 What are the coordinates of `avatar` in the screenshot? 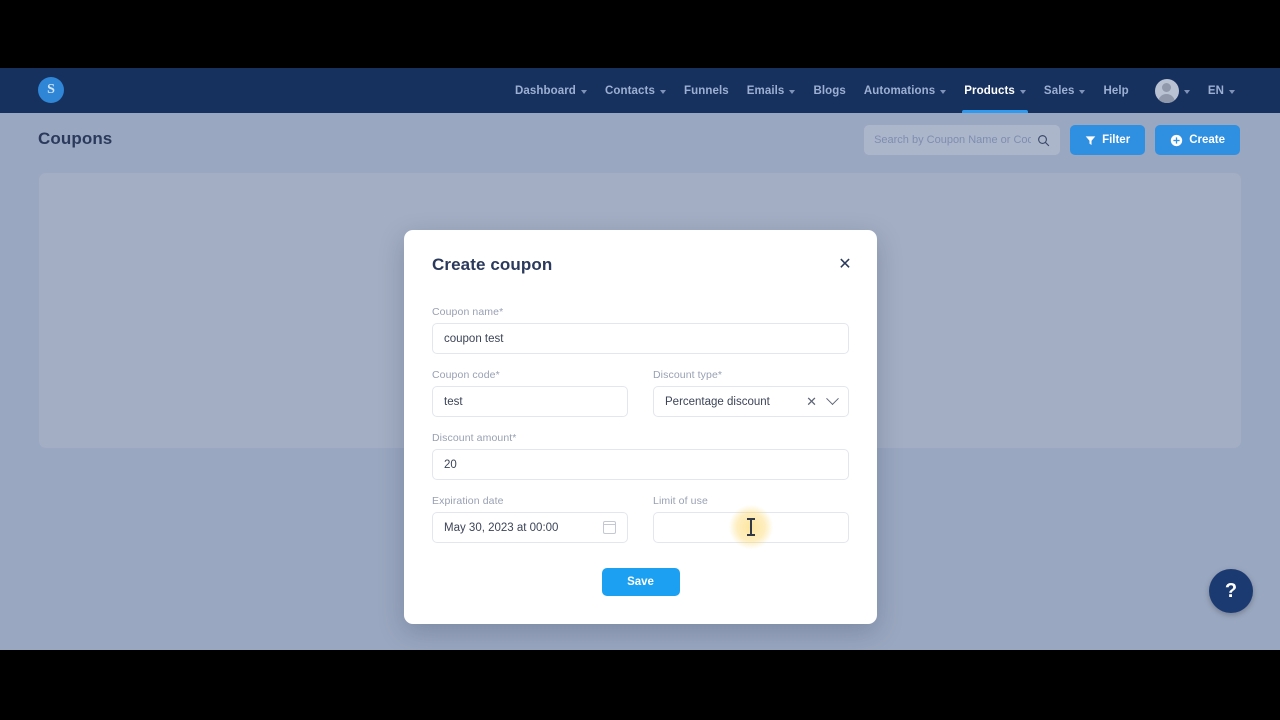 It's located at (1166, 90).